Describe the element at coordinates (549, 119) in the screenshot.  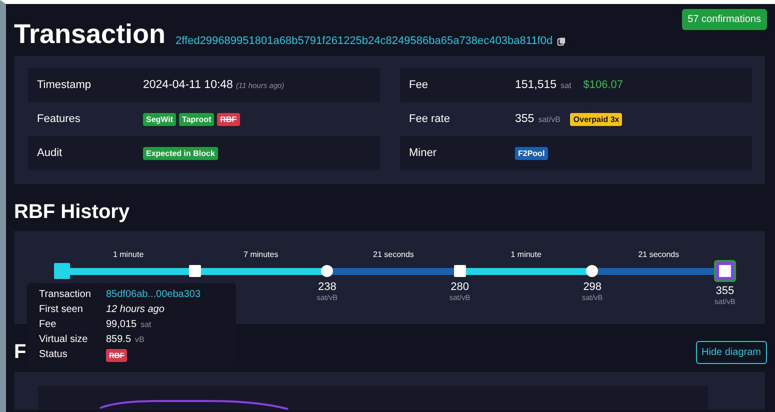
I see `unit-label: sat/vB` at that location.